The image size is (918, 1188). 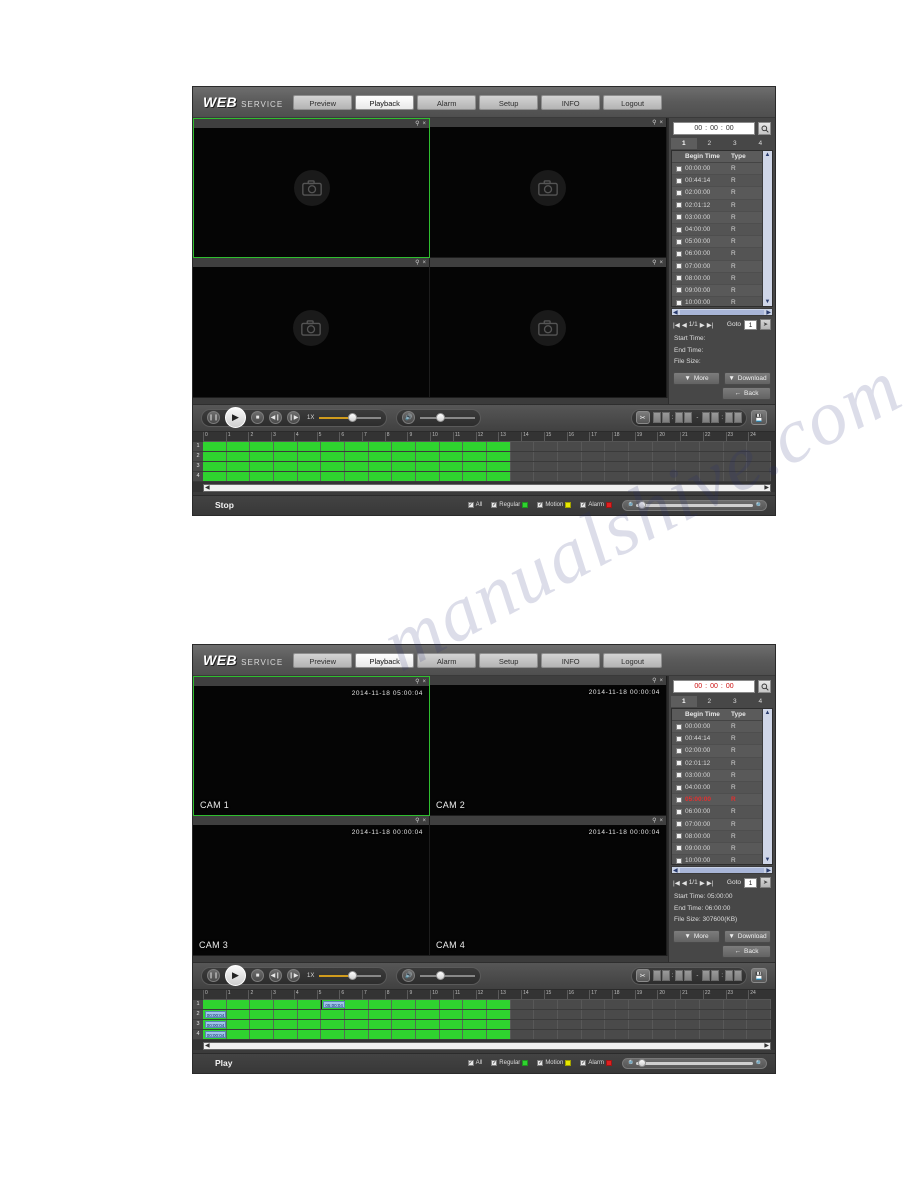 I want to click on table-row: 05:00:00 R, so click(x=717, y=242).